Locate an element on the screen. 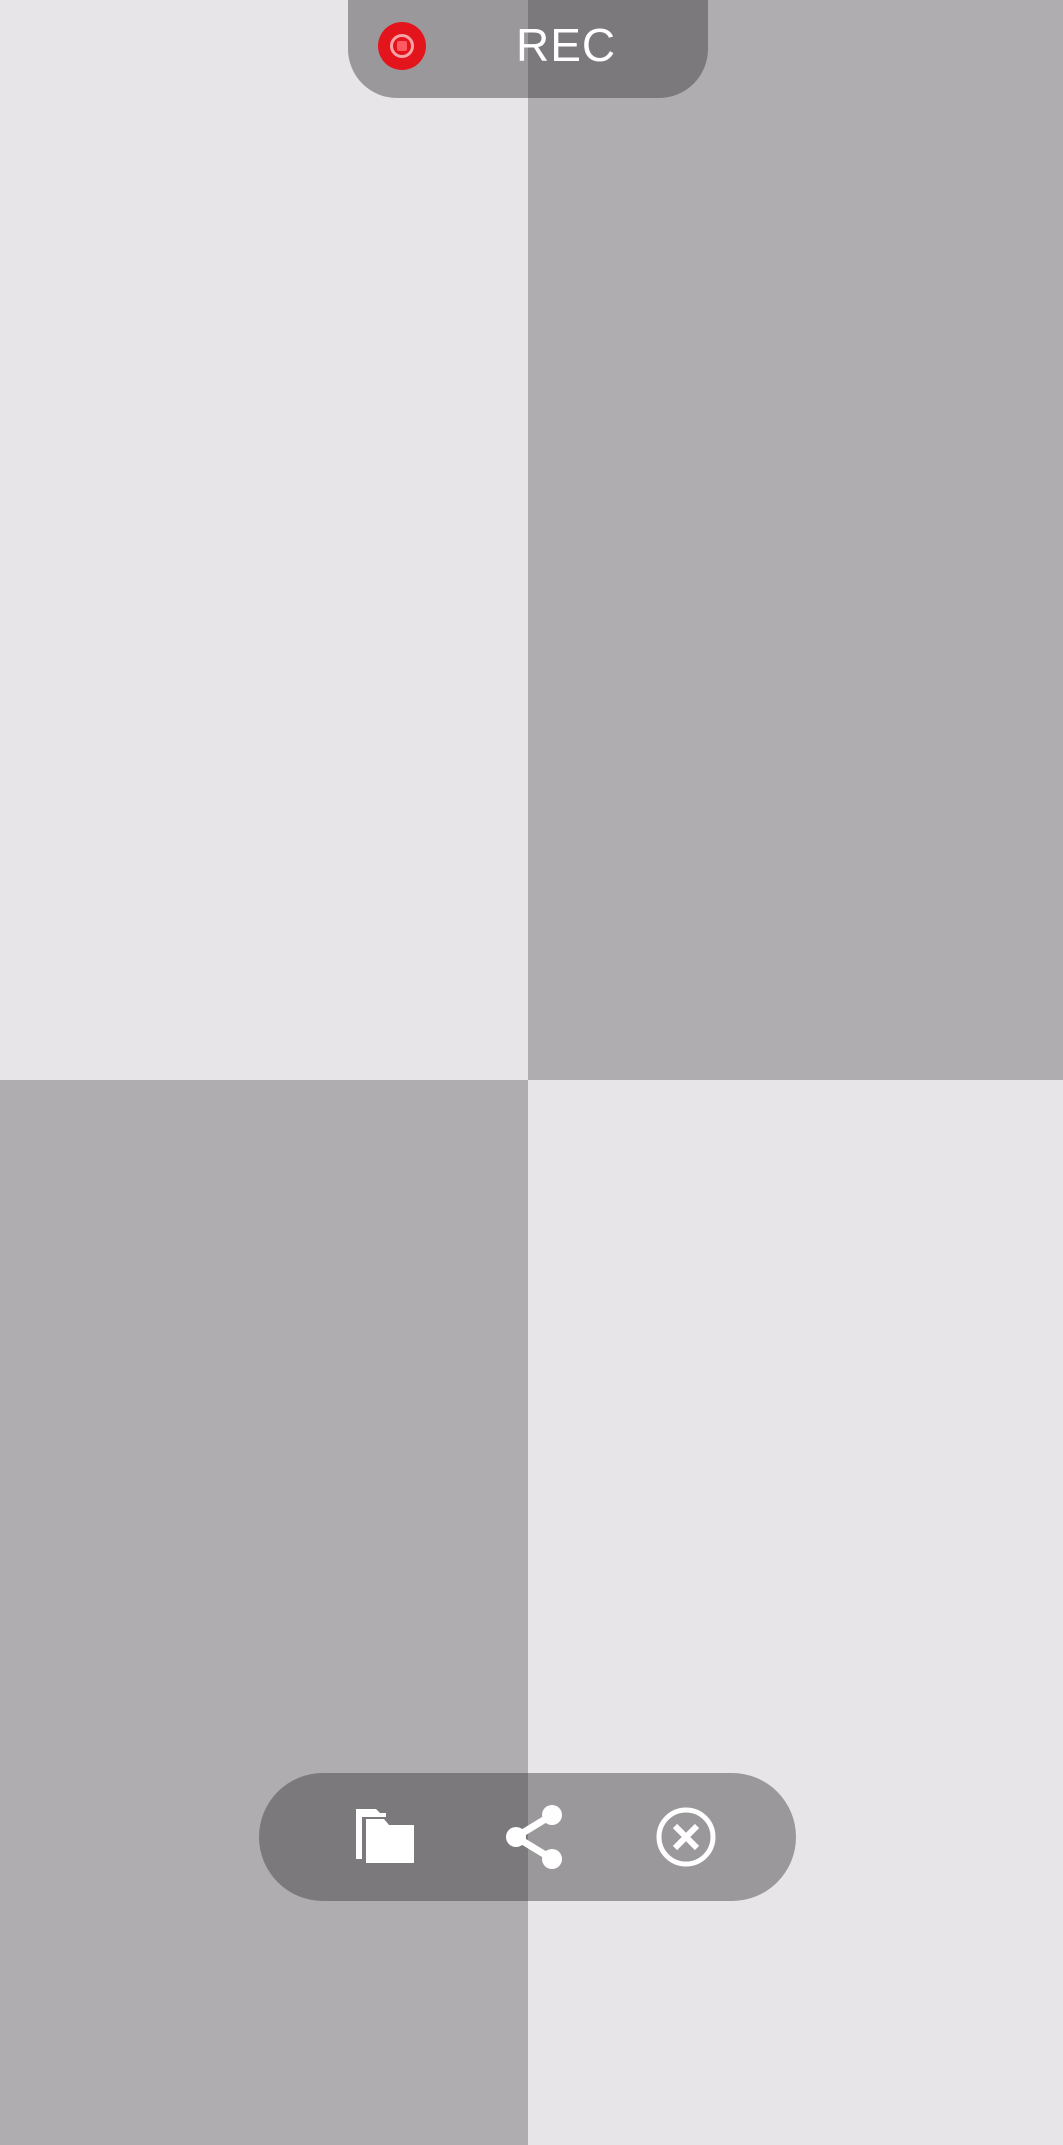 The width and height of the screenshot is (1063, 2145). folder-icon is located at coordinates (385, 1836).